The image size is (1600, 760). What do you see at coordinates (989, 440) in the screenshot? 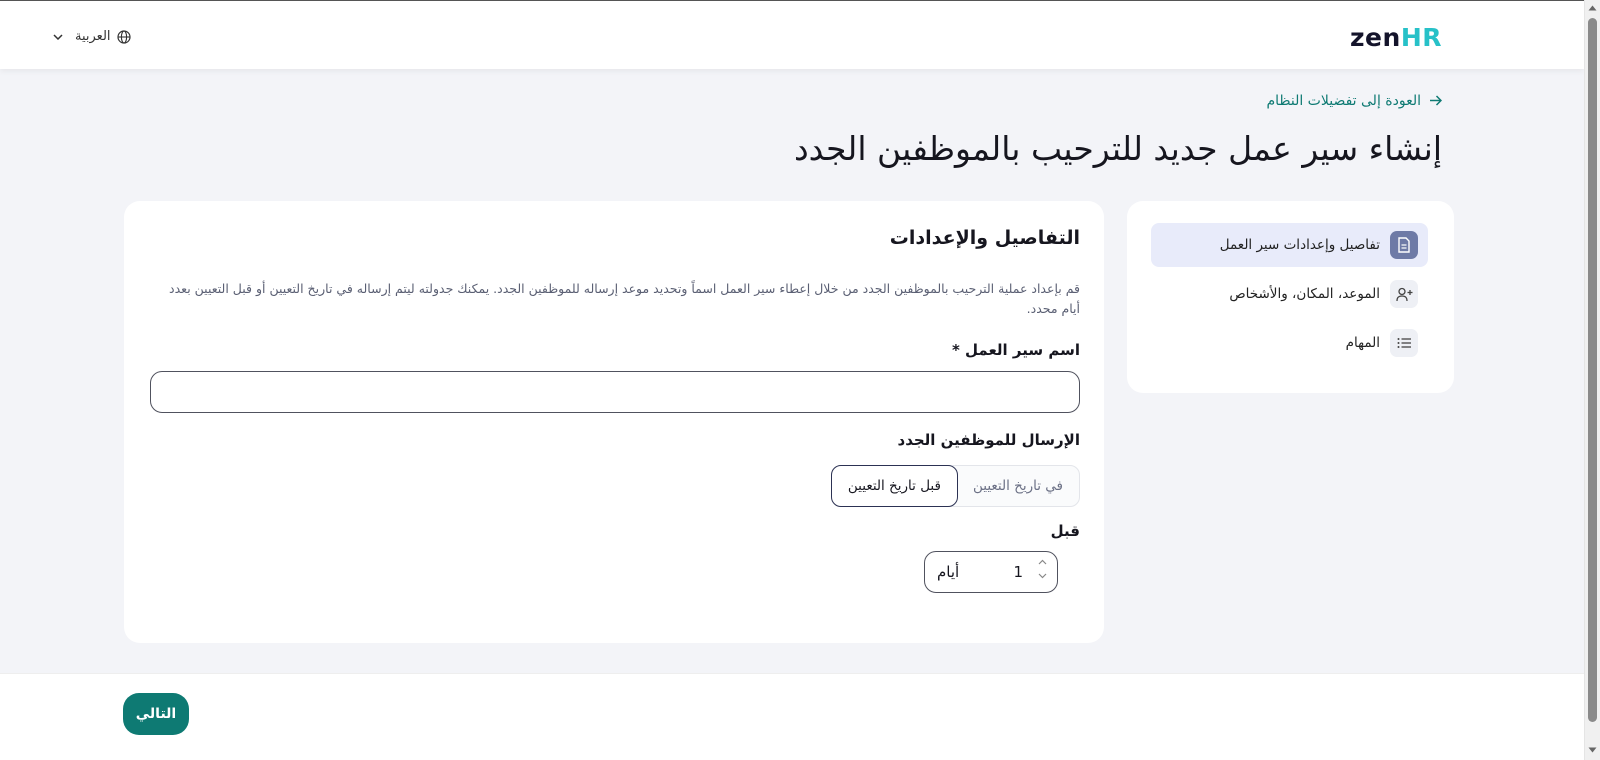
I see `send-to-new-employees-label: الإرسال للموظفين الجدد` at bounding box center [989, 440].